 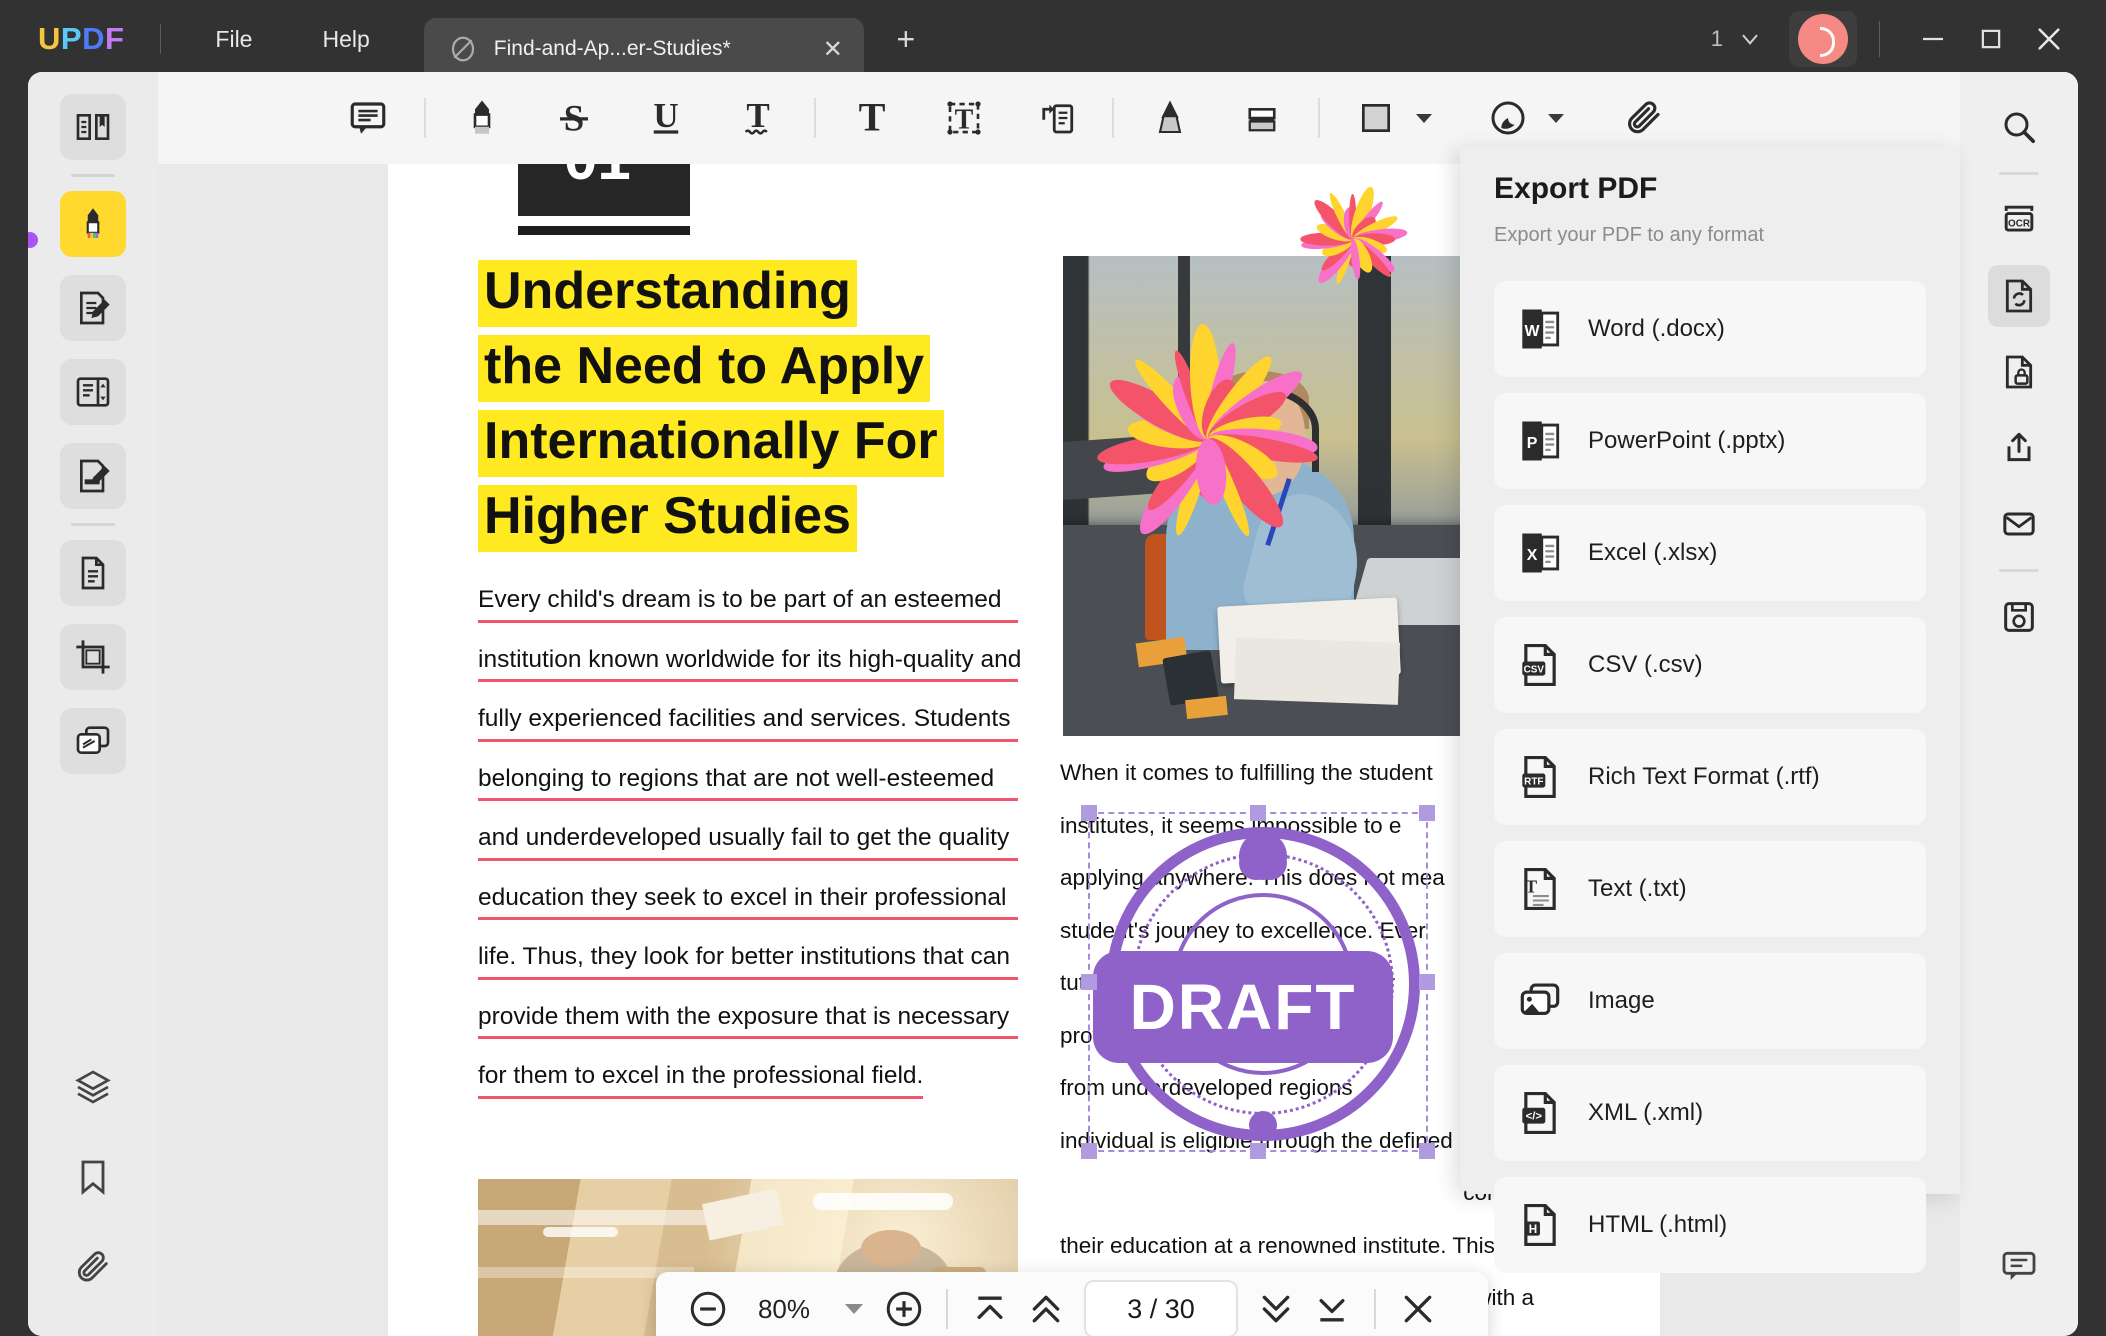 I want to click on sidebar-item-reader, so click(x=93, y=127).